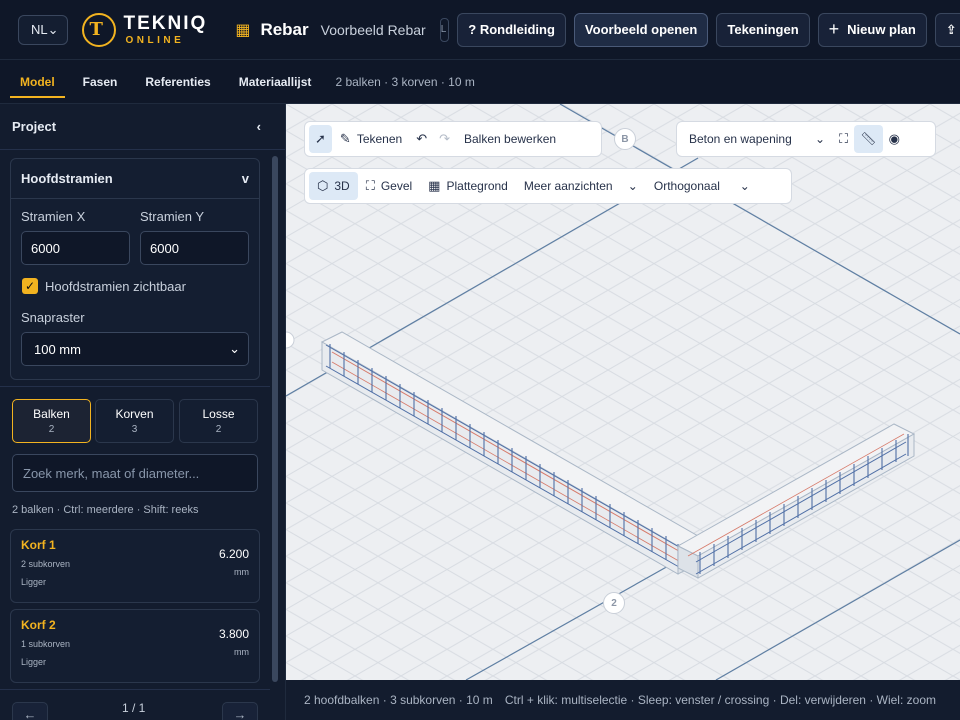 The image size is (960, 720). Describe the element at coordinates (245, 178) in the screenshot. I see `chevron-down-icon: v` at that location.